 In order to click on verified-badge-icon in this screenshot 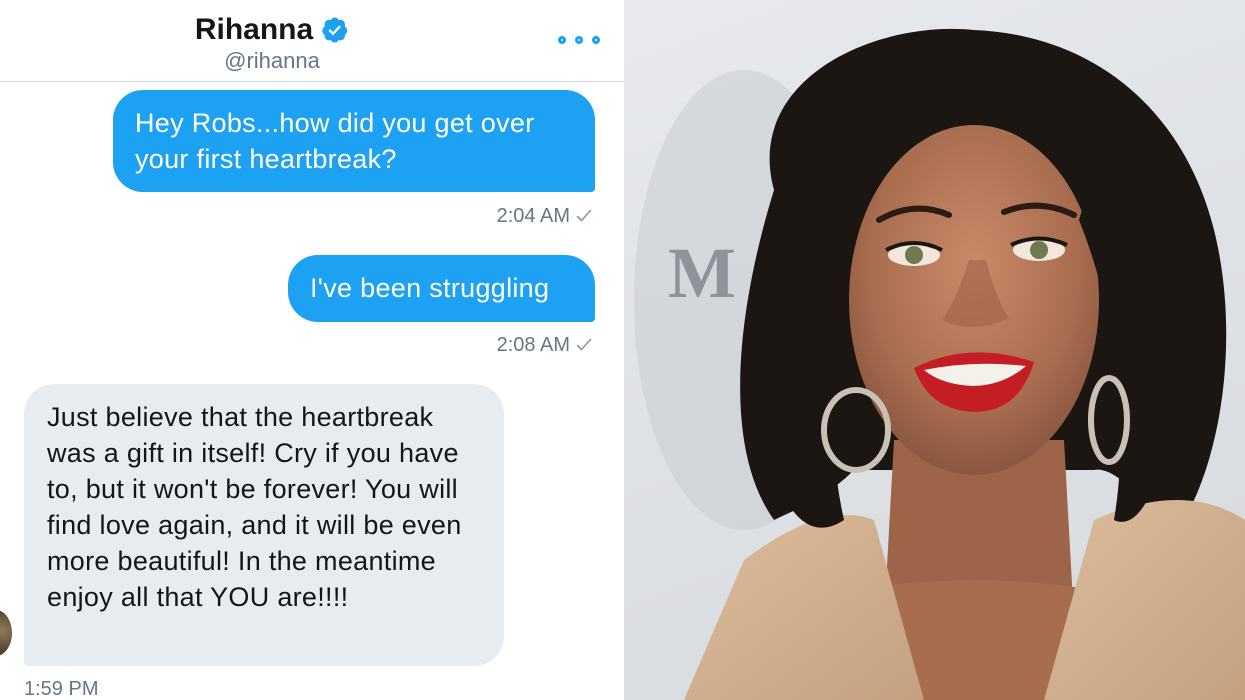, I will do `click(335, 30)`.